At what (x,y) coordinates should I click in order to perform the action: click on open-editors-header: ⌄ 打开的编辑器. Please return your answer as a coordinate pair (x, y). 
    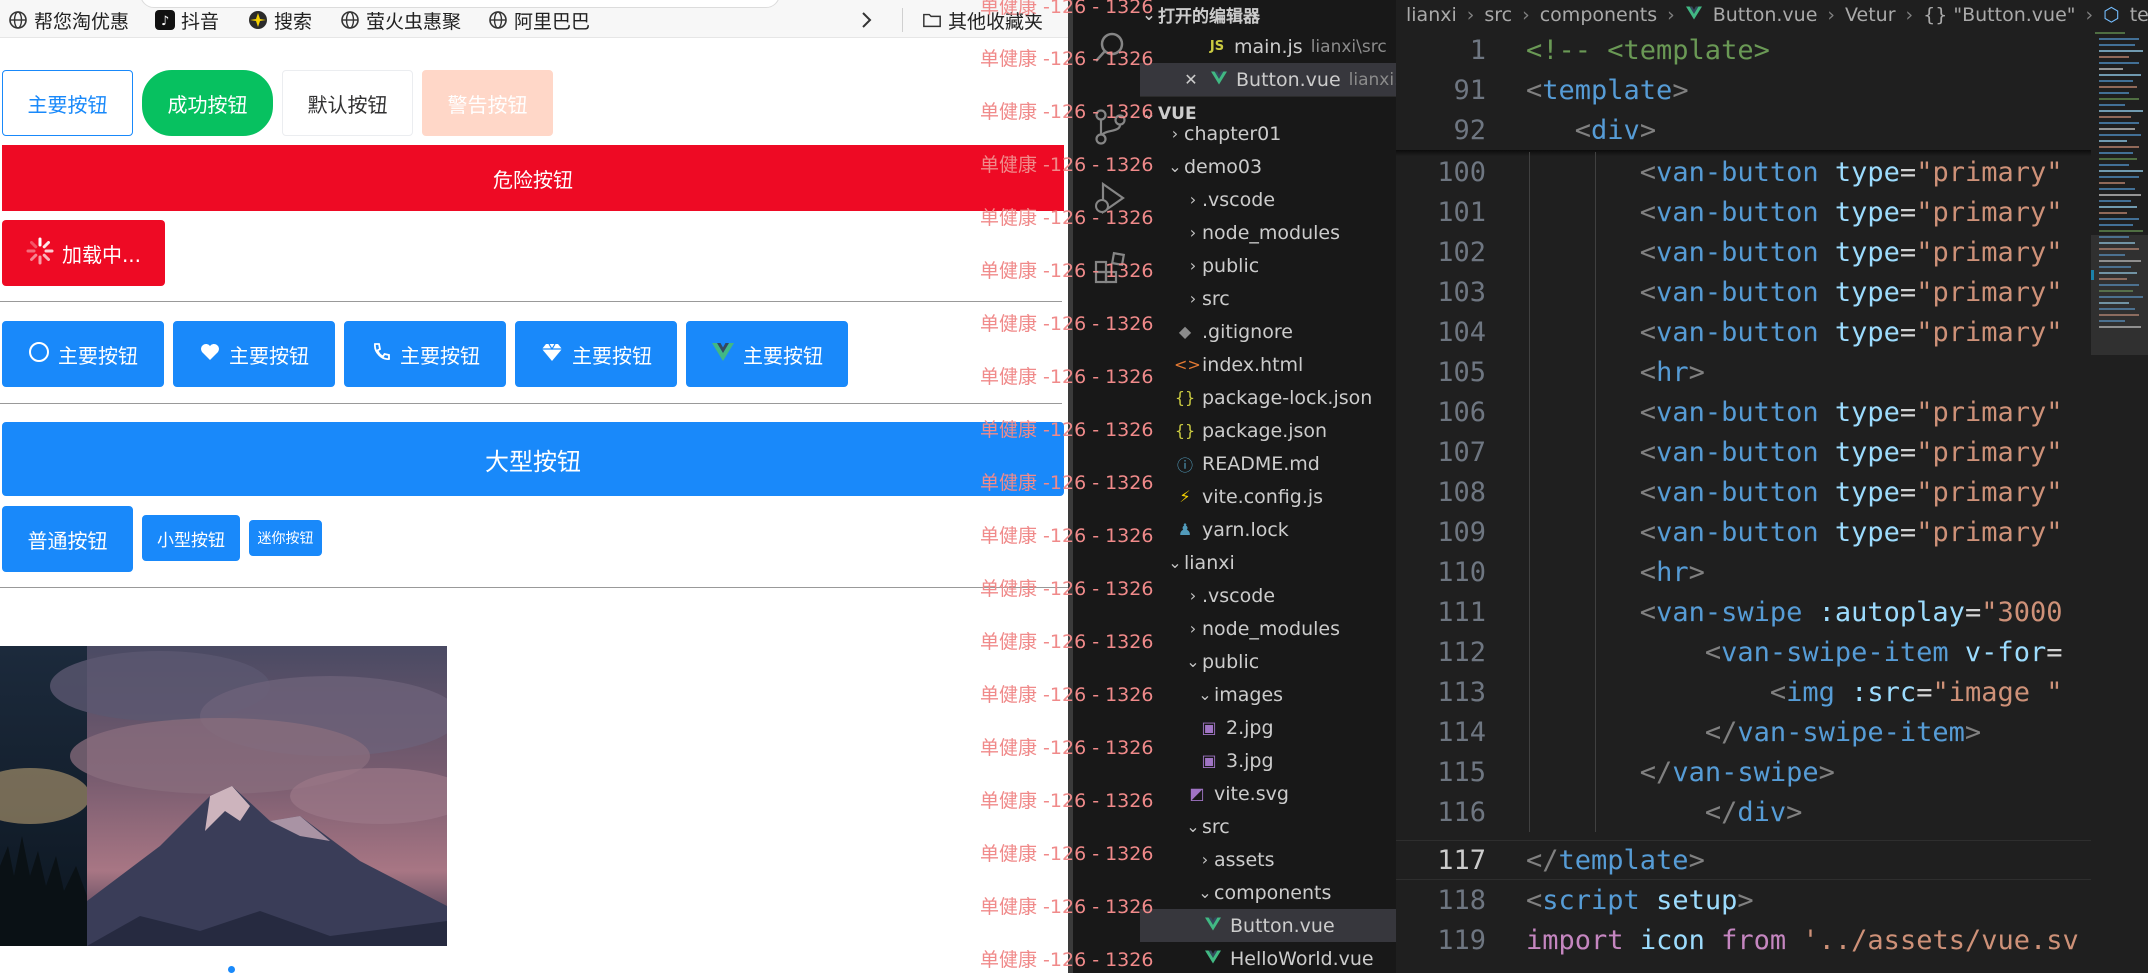
    Looking at the image, I should click on (1268, 15).